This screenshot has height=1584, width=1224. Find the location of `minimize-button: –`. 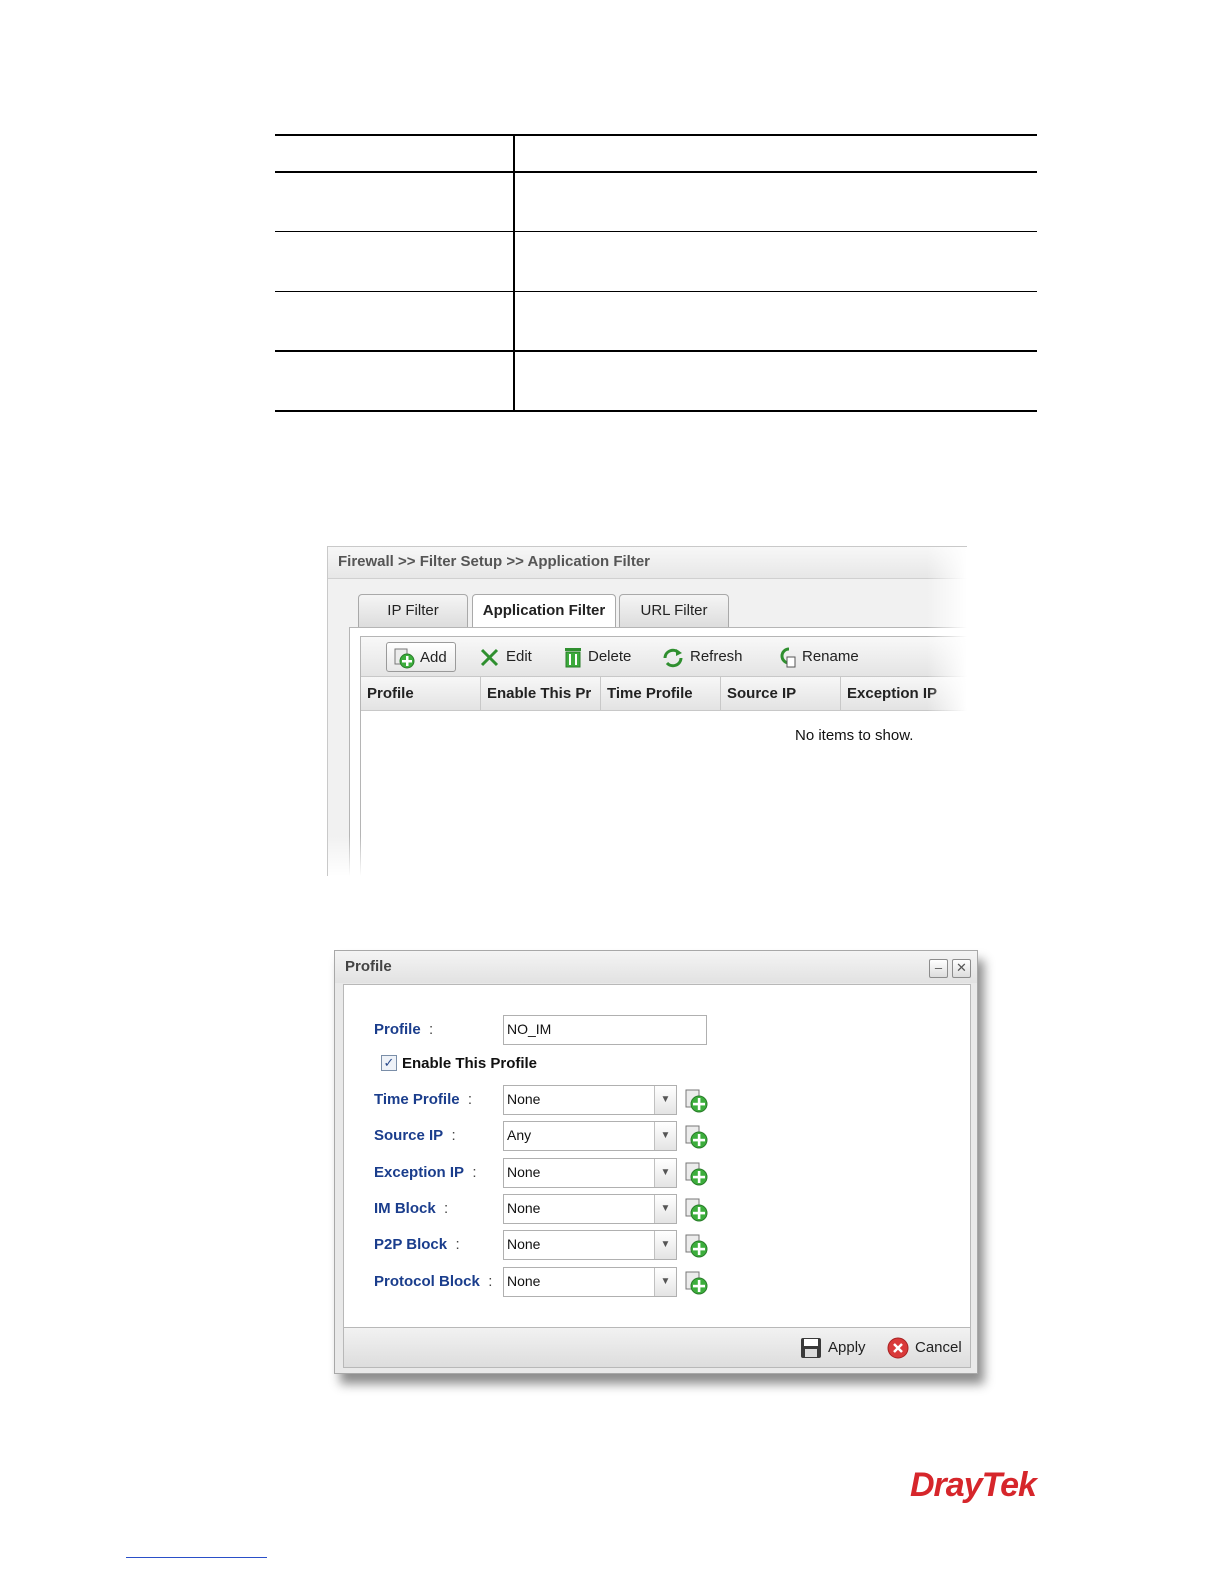

minimize-button: – is located at coordinates (938, 968).